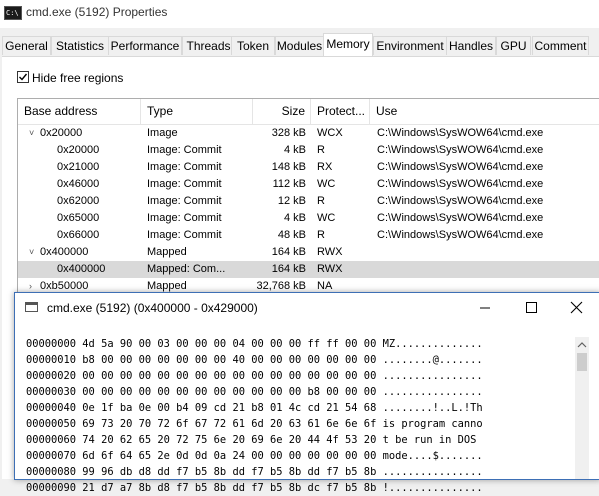 This screenshot has height=496, width=599. Describe the element at coordinates (289, 184) in the screenshot. I see `size-cell: 112 kB` at that location.